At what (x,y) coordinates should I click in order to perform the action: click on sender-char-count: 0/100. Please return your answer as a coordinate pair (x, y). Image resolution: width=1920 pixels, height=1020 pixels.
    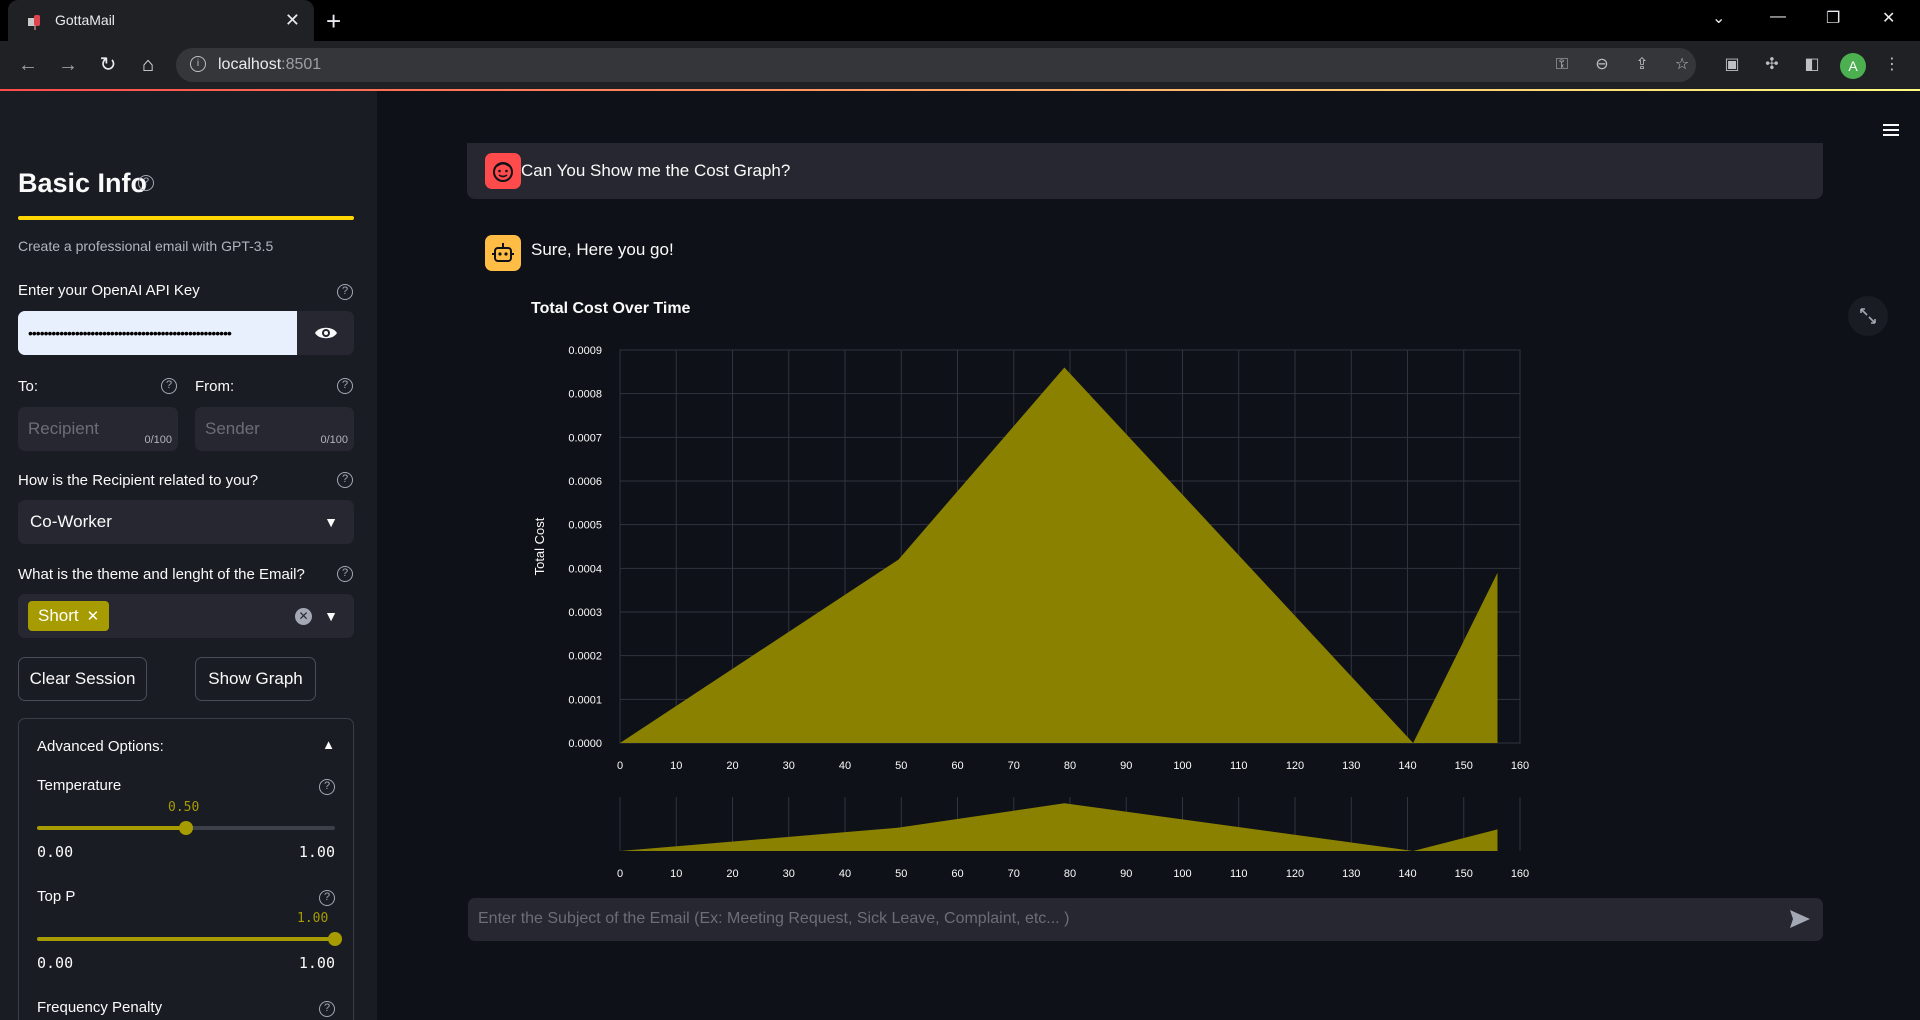
    Looking at the image, I should click on (334, 440).